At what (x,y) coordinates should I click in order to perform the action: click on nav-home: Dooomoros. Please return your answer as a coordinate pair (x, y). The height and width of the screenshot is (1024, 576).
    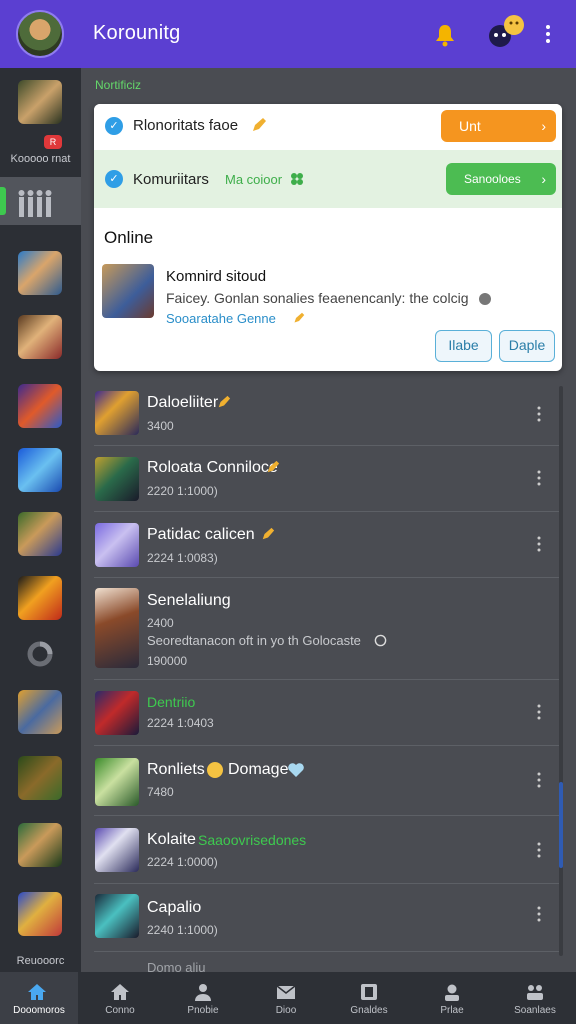
    Looking at the image, I should click on (39, 998).